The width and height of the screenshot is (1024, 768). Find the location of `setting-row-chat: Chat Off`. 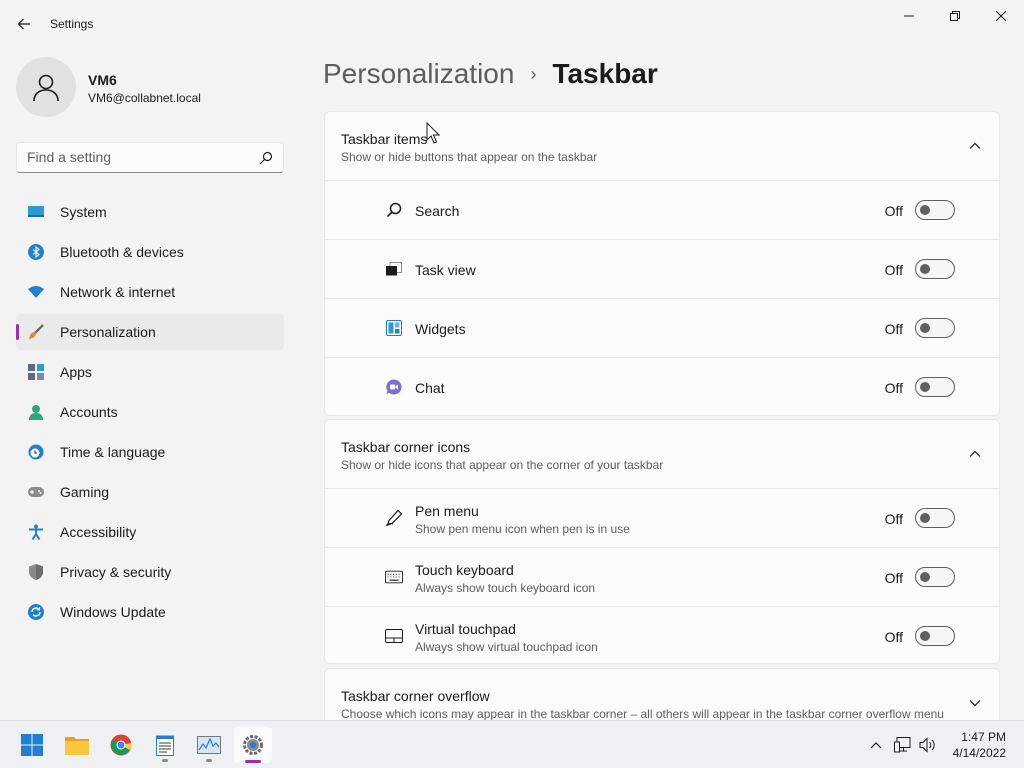

setting-row-chat: Chat Off is located at coordinates (662, 386).